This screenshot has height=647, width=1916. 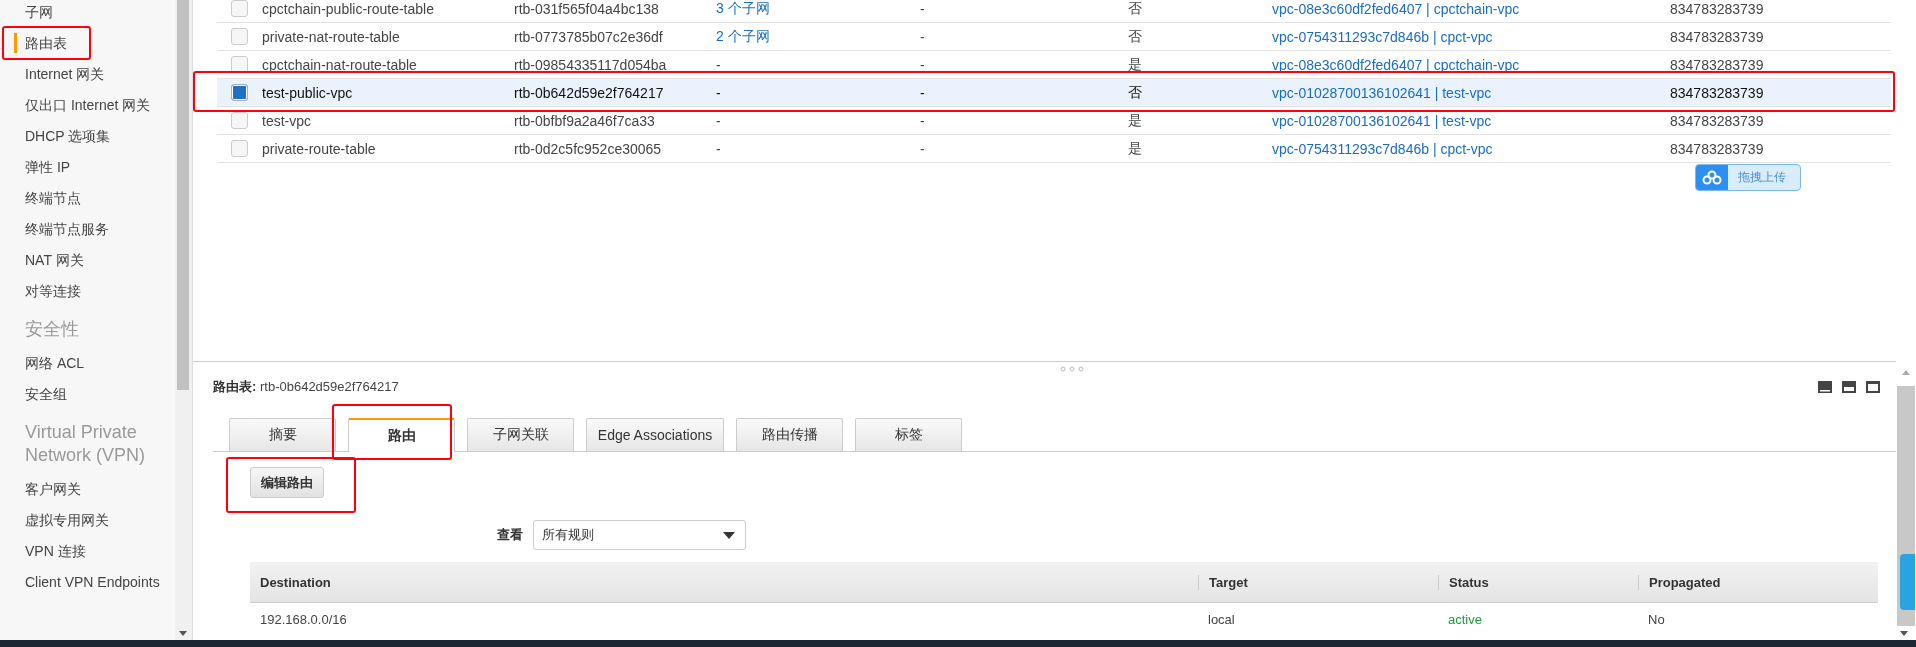 I want to click on filter-label: 查看, so click(x=510, y=535).